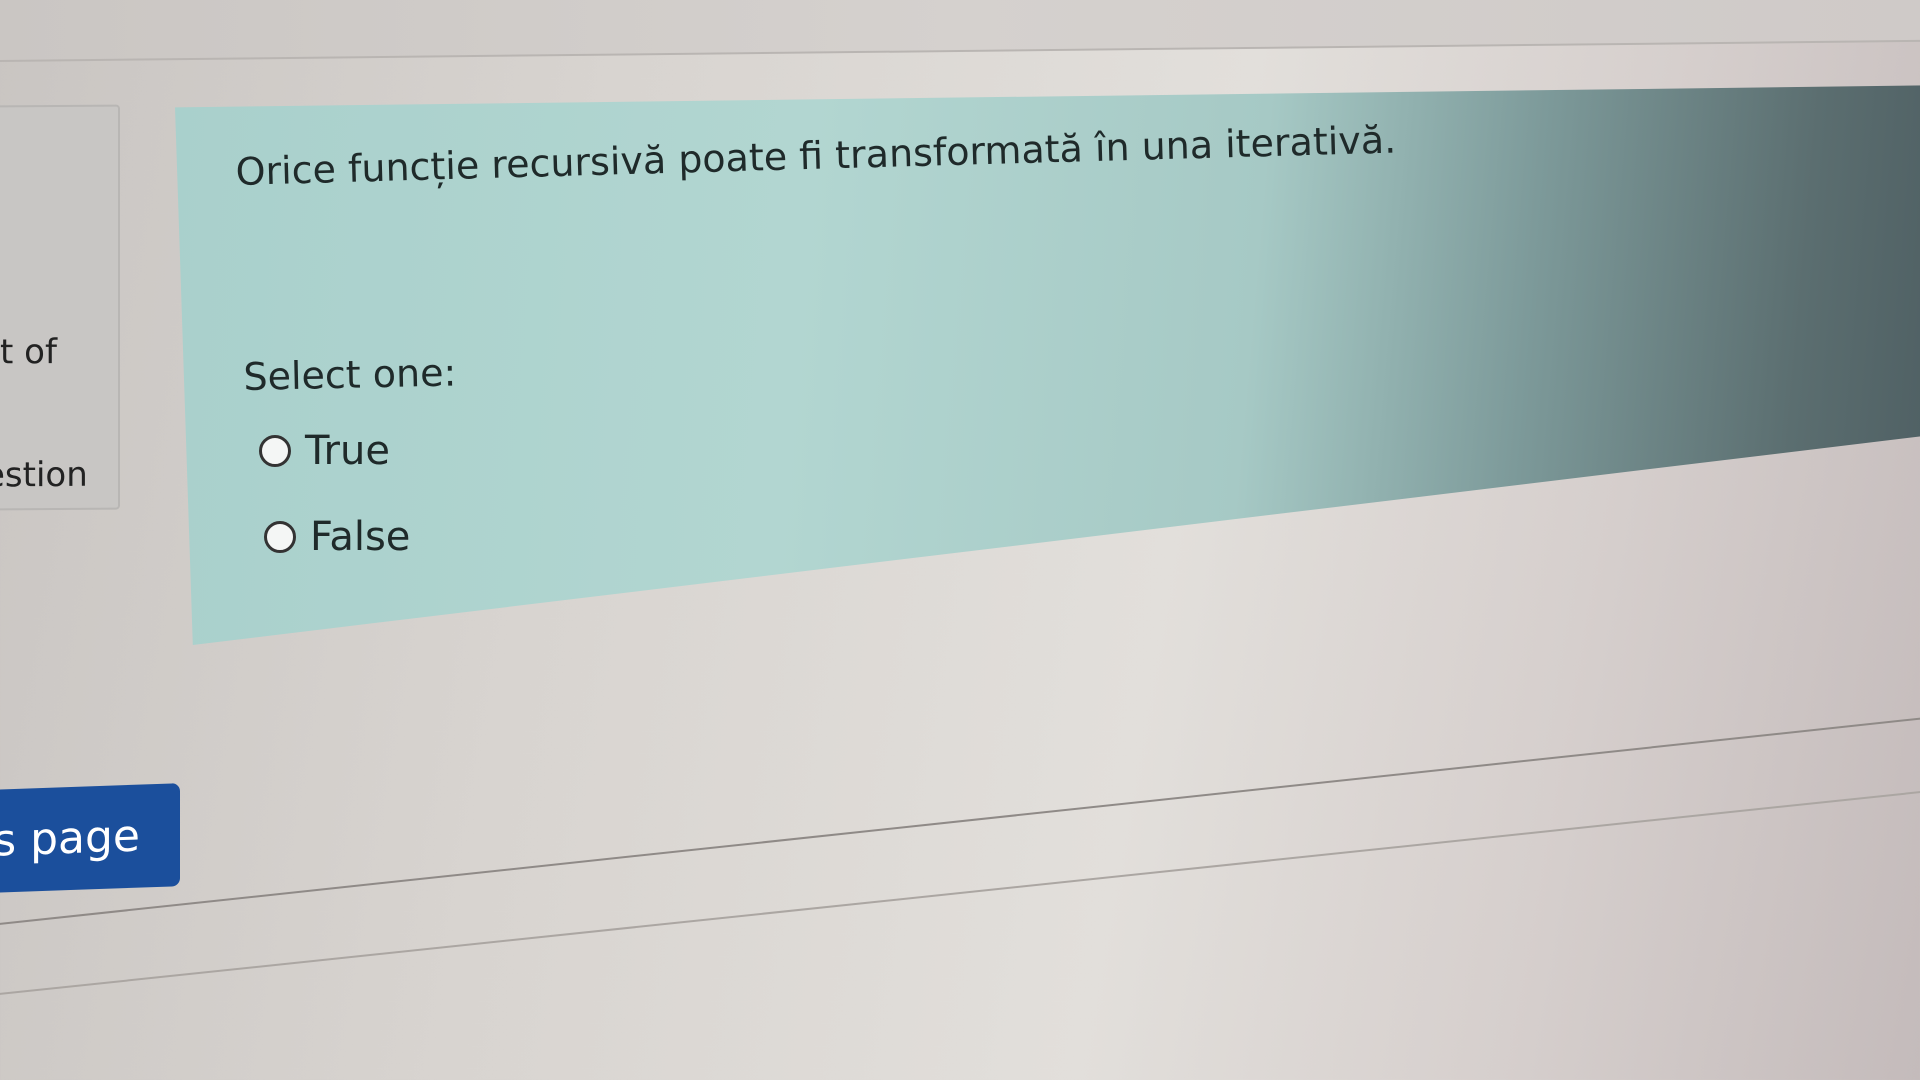 The image size is (1920, 1080). I want to click on top-header-strip, so click(960, 31).